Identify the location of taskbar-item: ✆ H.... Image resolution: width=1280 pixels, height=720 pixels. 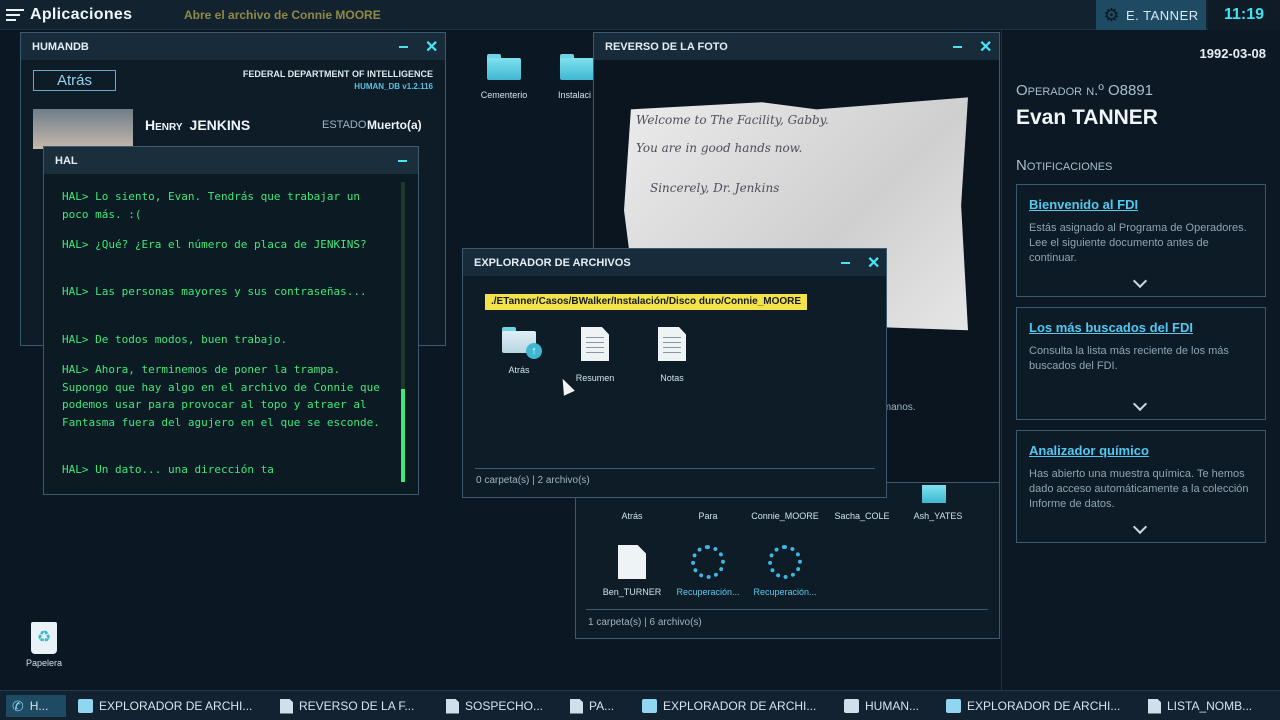
(36, 706).